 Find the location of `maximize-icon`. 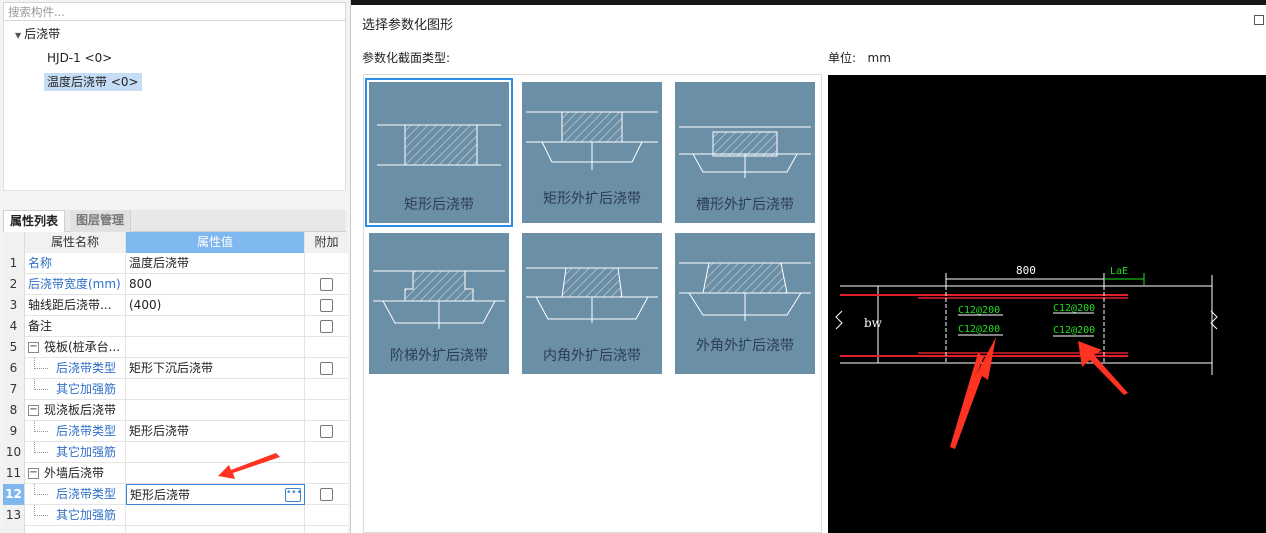

maximize-icon is located at coordinates (1259, 20).